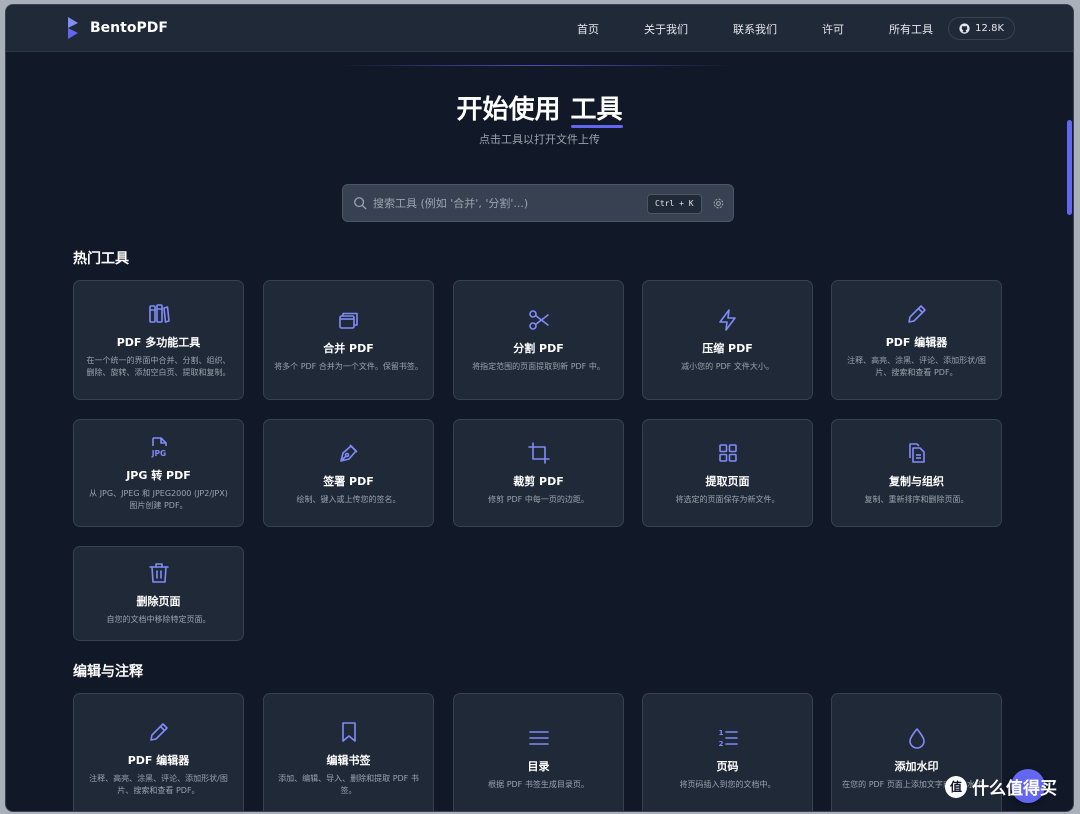 This screenshot has height=814, width=1080. I want to click on site-watermark: 值 什么值得买, so click(1001, 786).